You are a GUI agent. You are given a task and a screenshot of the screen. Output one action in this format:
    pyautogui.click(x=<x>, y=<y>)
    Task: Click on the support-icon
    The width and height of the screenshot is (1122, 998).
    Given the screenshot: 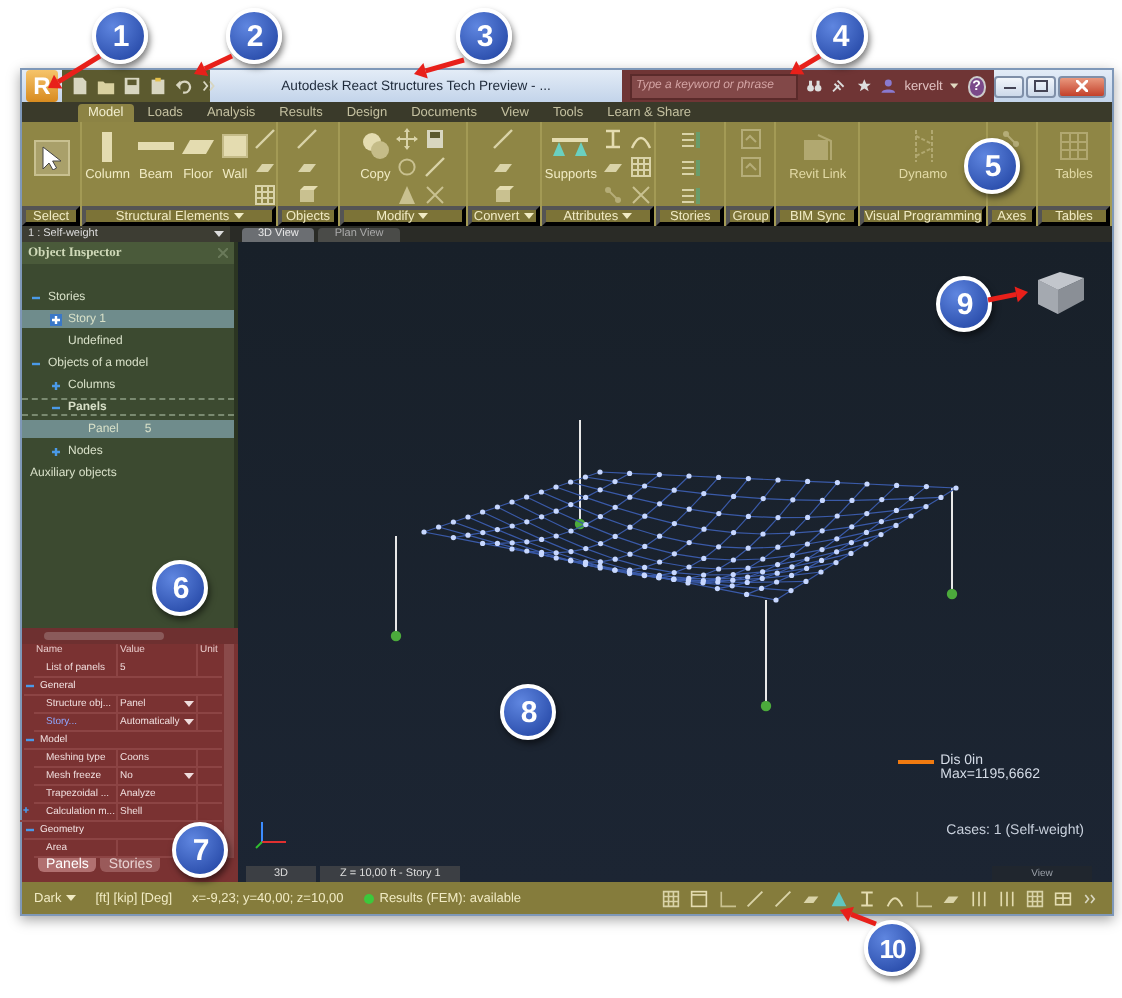 What is the action you would take?
    pyautogui.click(x=839, y=898)
    